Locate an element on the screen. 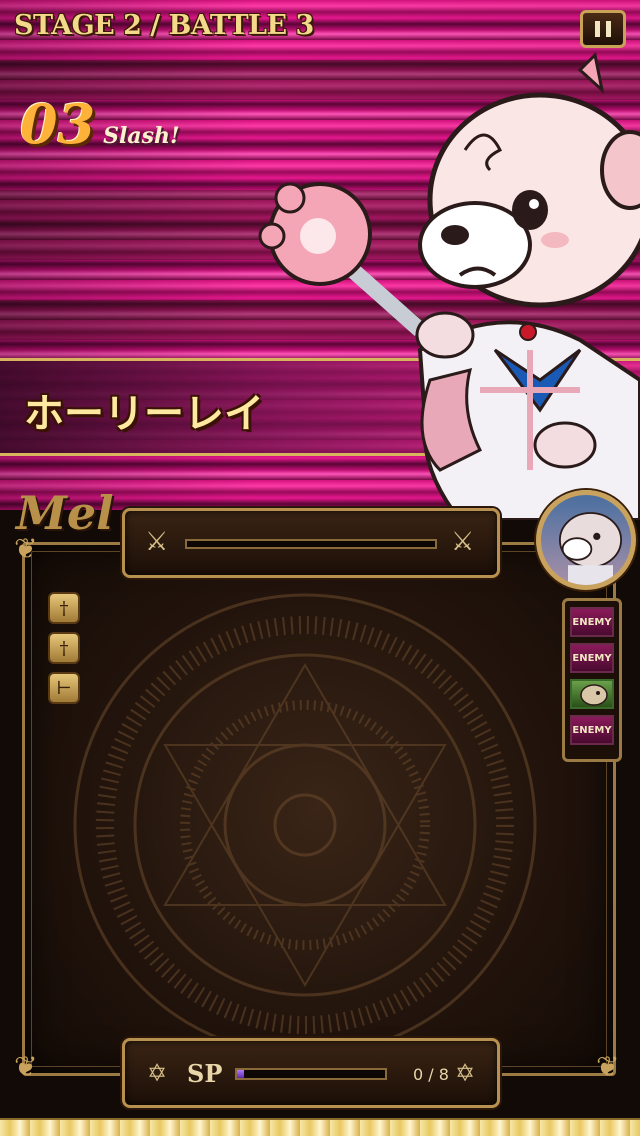  turn-slot-ally is located at coordinates (592, 694).